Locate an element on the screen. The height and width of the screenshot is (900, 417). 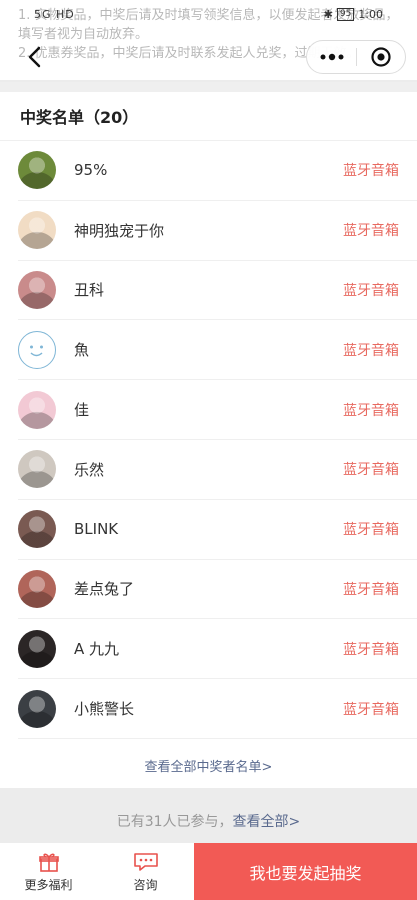
winner-name: 乐然 is located at coordinates (89, 469).